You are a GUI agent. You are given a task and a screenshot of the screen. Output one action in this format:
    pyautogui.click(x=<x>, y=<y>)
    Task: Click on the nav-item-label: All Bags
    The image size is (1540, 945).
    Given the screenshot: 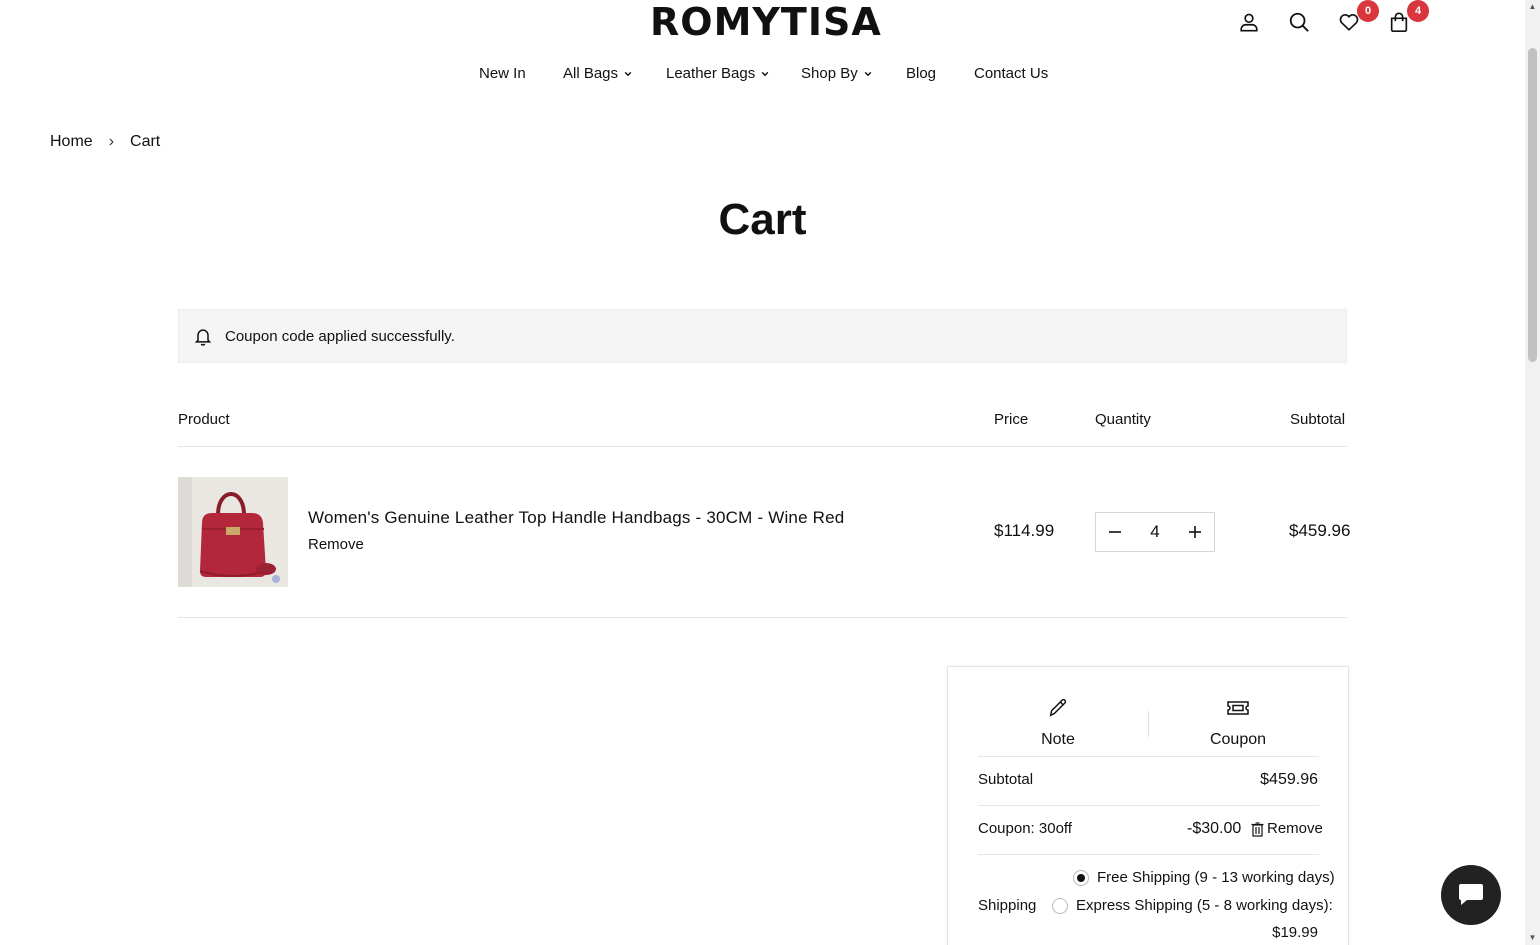 What is the action you would take?
    pyautogui.click(x=591, y=73)
    